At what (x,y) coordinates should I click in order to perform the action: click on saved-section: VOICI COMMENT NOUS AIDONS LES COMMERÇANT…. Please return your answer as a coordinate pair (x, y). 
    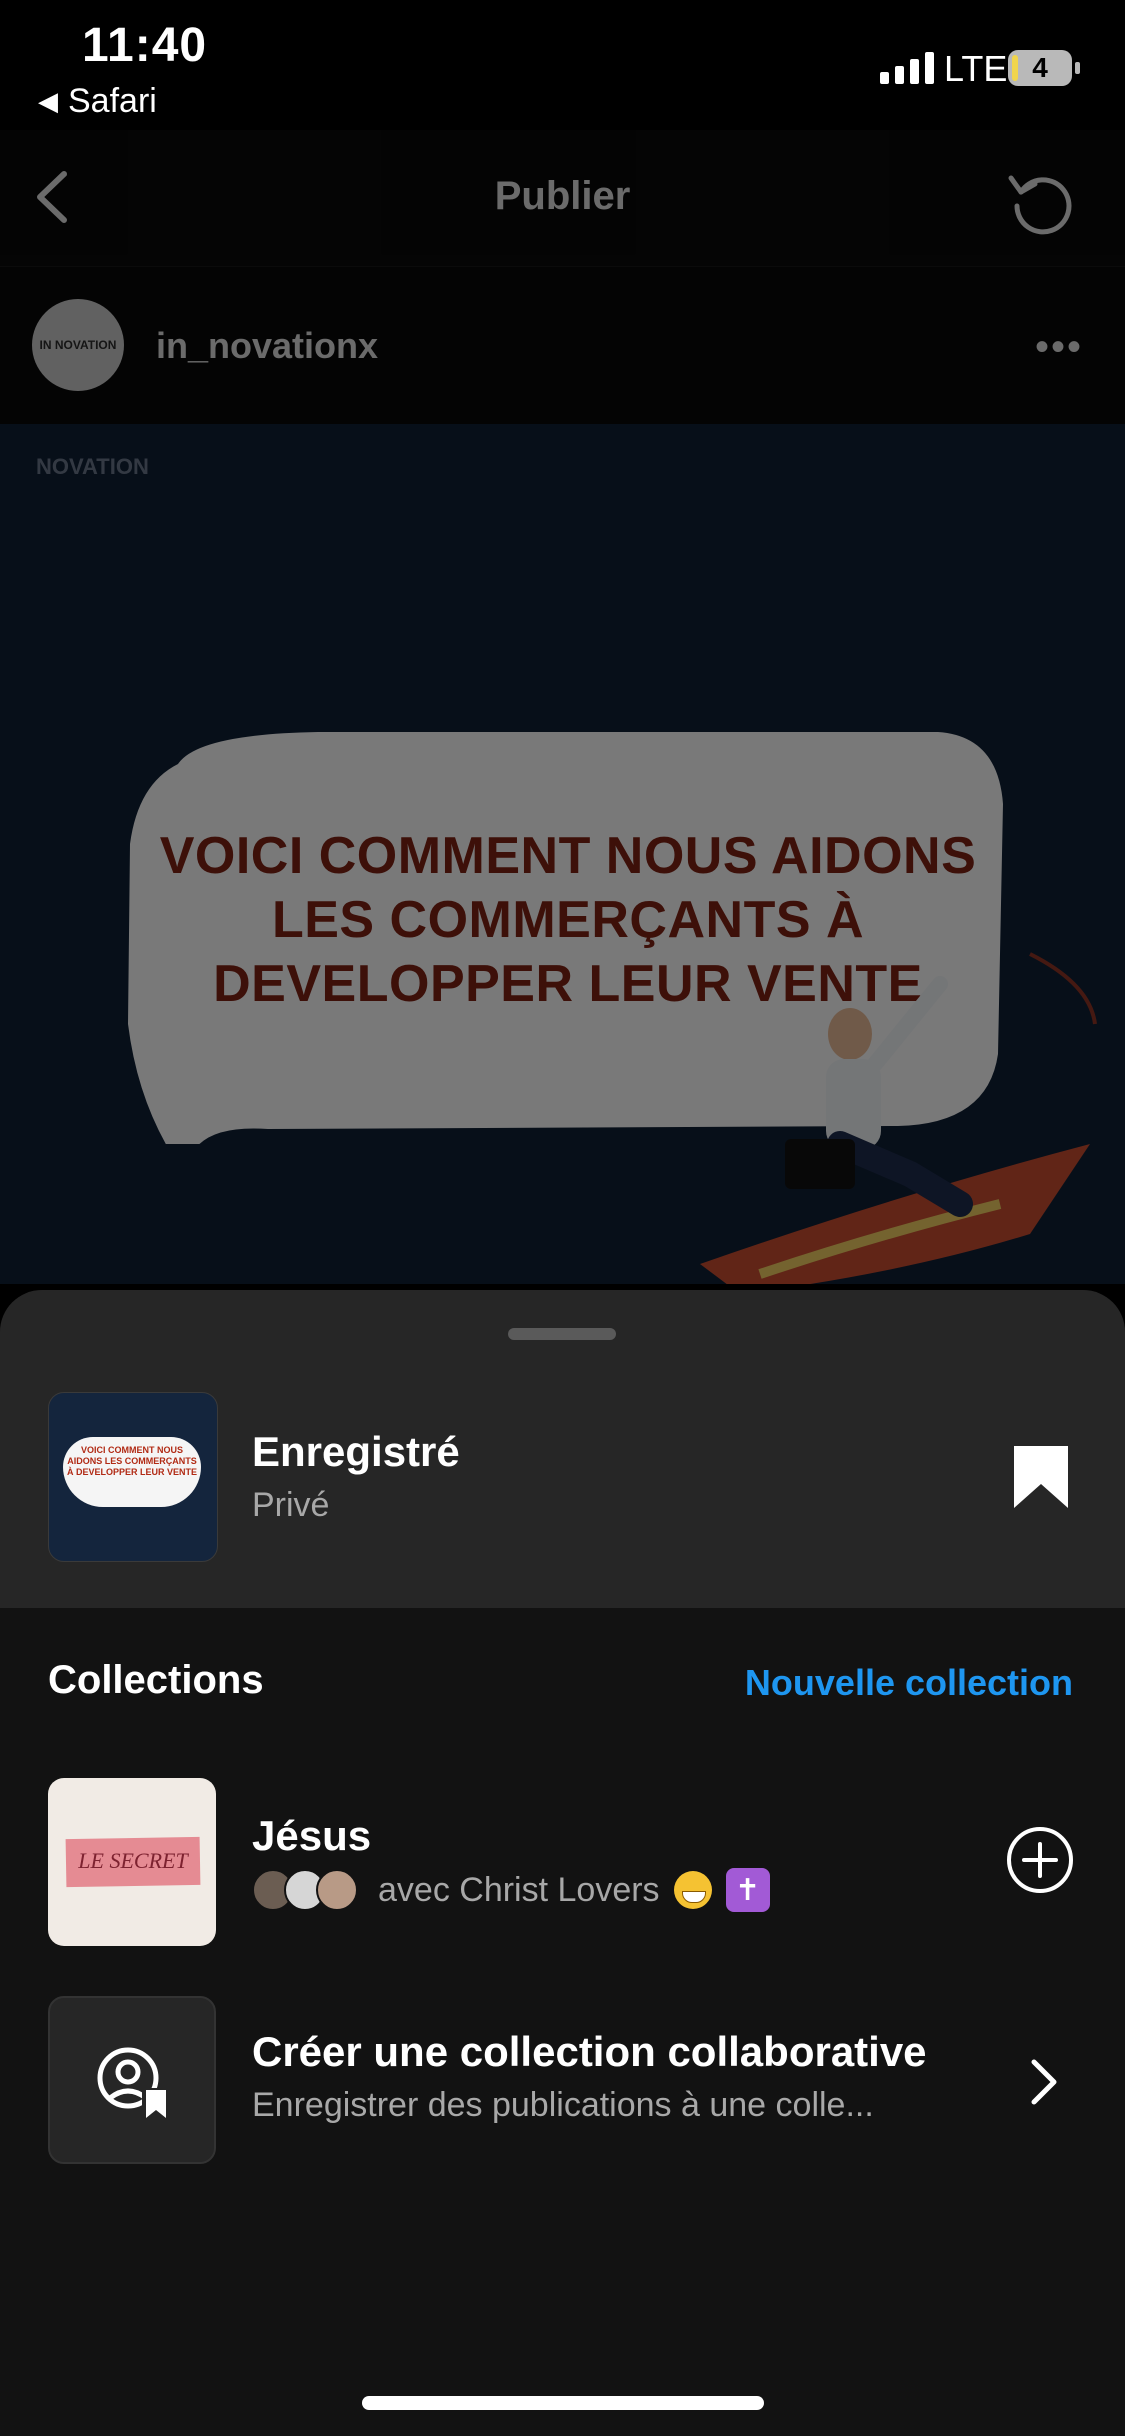
    Looking at the image, I should click on (562, 1449).